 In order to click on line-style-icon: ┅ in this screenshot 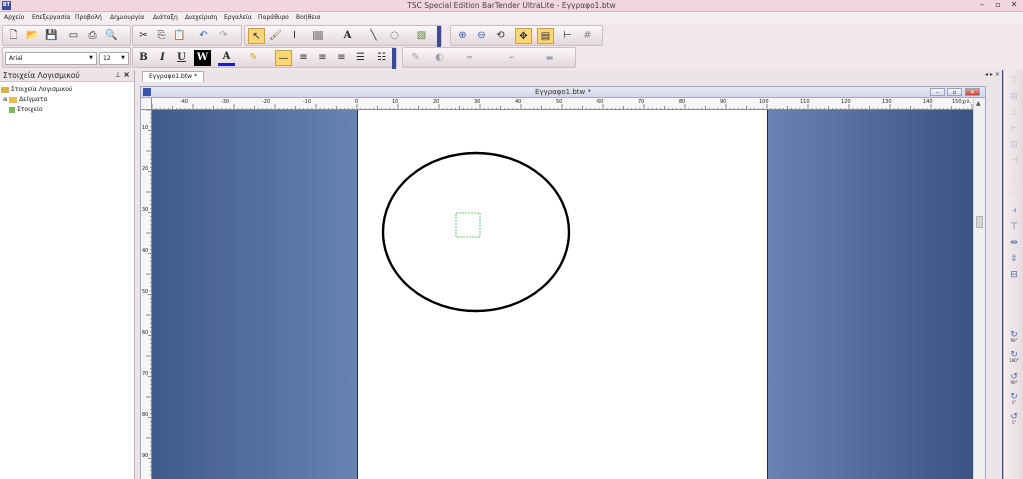, I will do `click(511, 58)`.